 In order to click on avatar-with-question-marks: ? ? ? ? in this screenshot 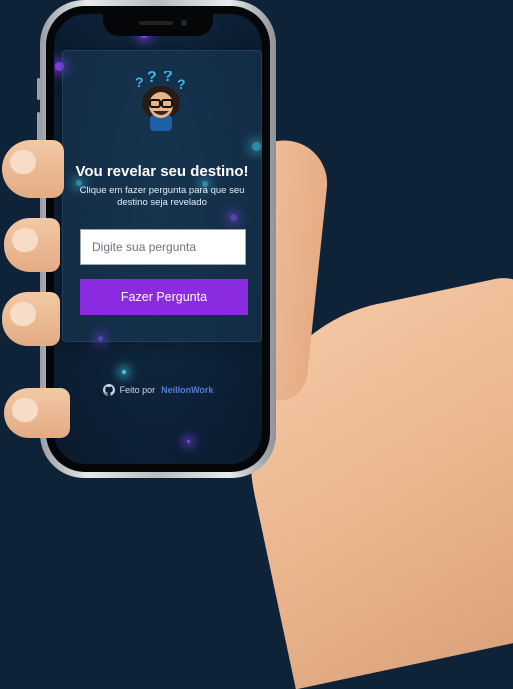, I will do `click(160, 101)`.